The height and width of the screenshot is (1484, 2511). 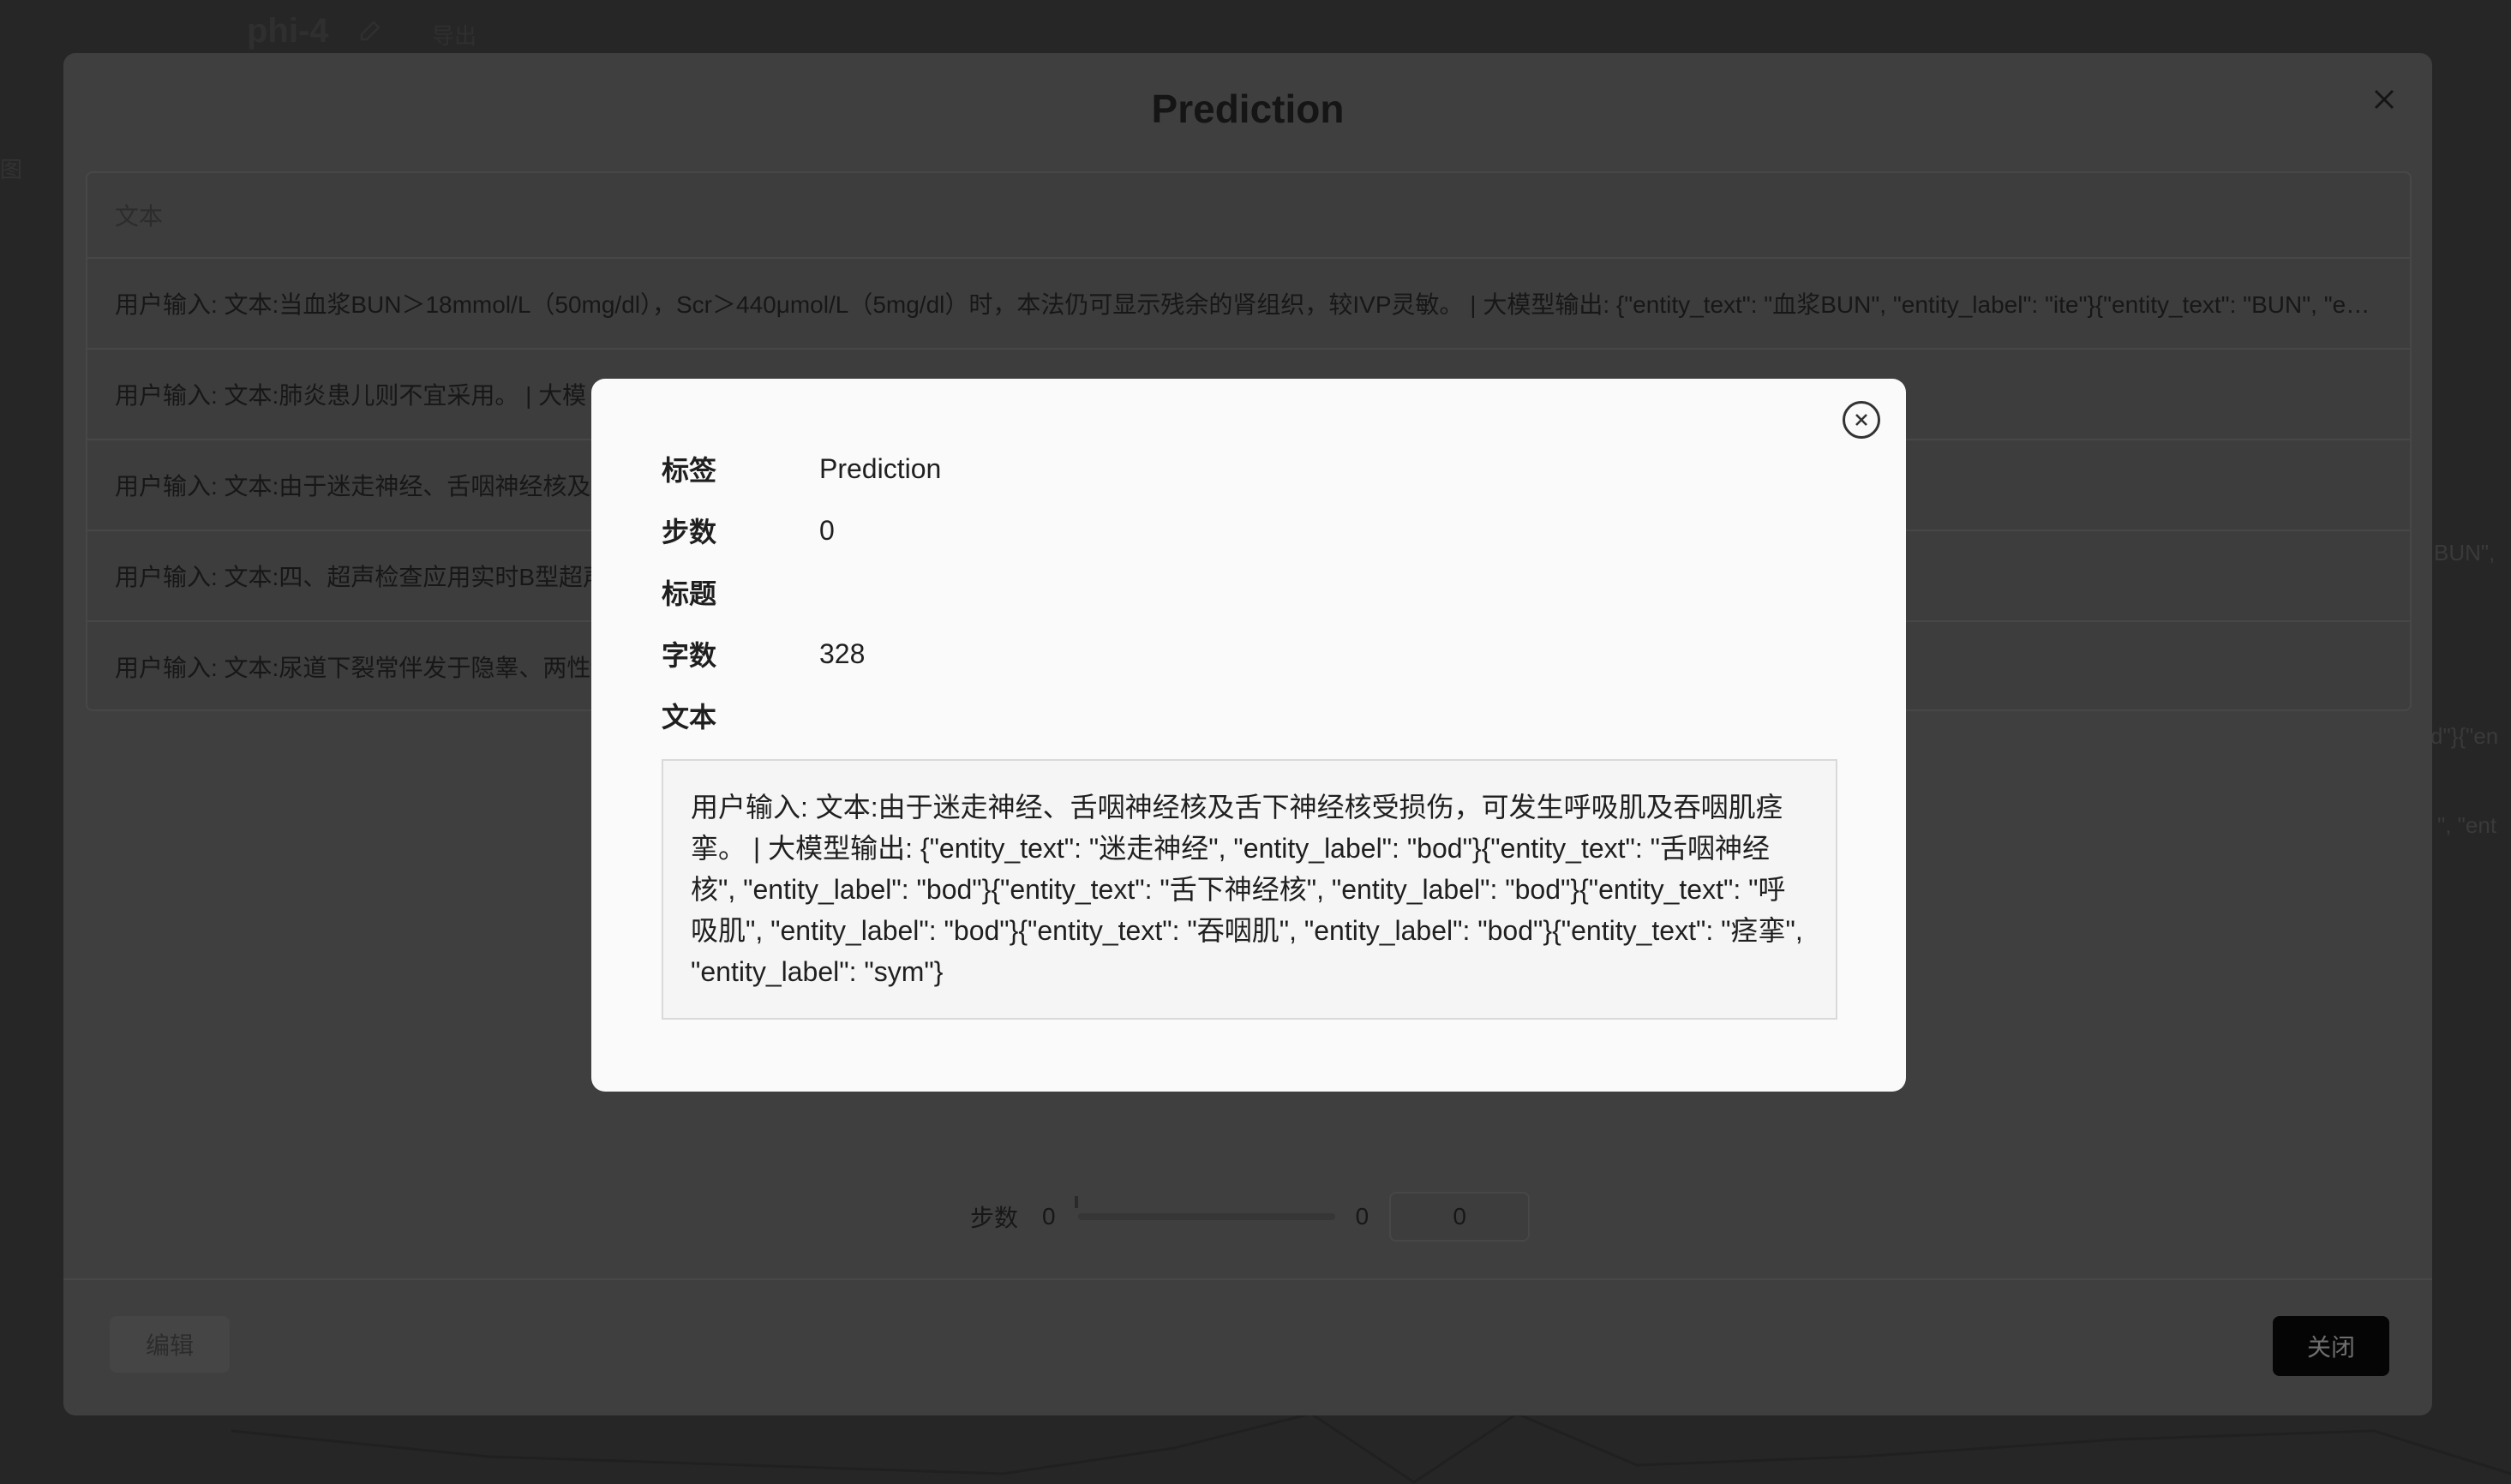 What do you see at coordinates (2467, 825) in the screenshot?
I see `right-fragment-3: ", "ent` at bounding box center [2467, 825].